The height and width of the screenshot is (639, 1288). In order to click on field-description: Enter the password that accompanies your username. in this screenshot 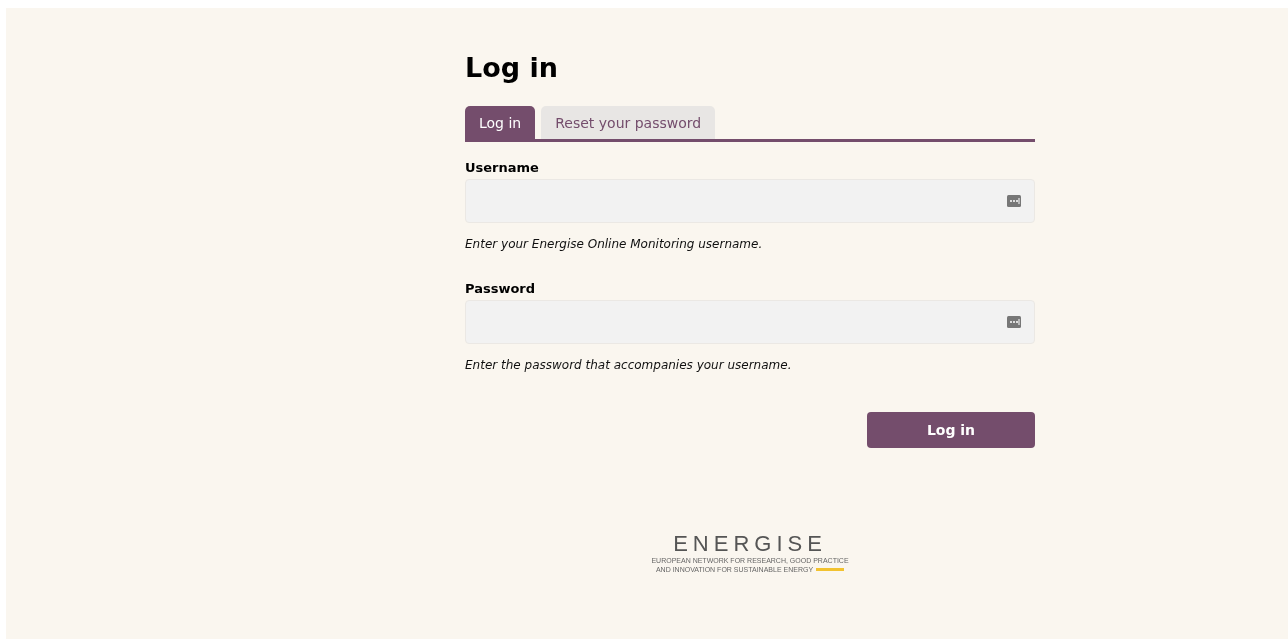, I will do `click(629, 365)`.